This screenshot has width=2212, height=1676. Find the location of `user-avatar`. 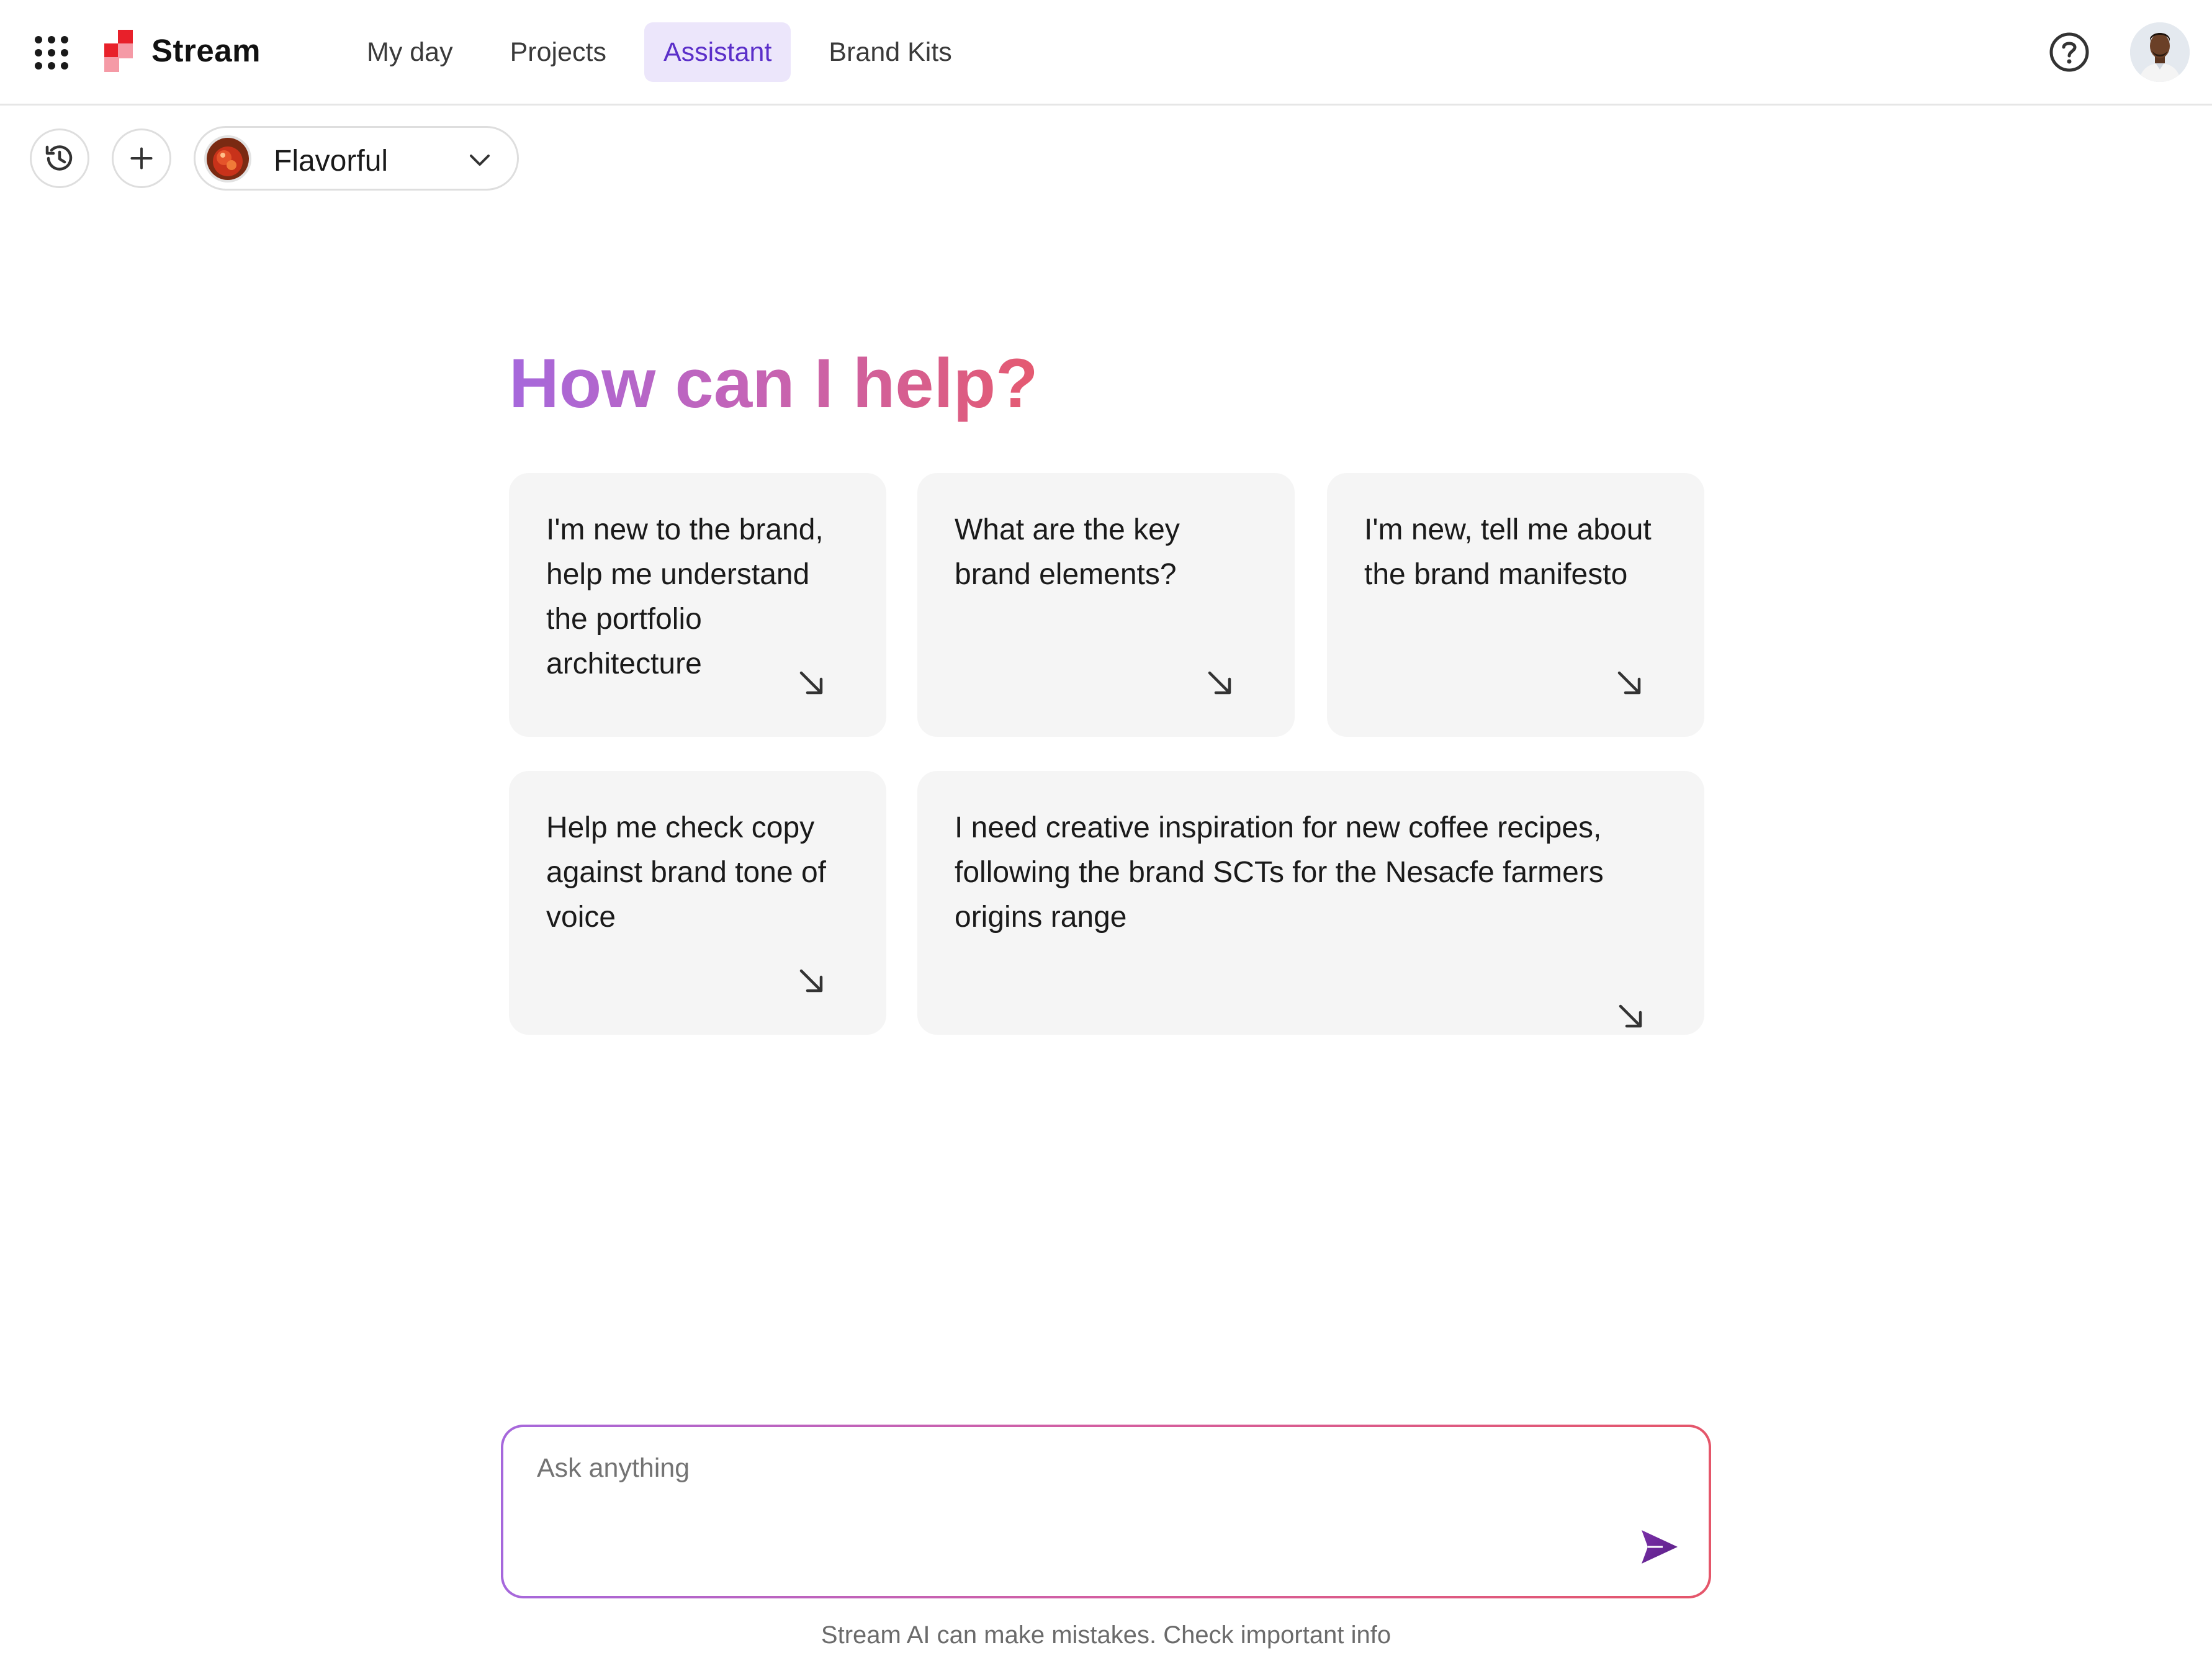

user-avatar is located at coordinates (2160, 52).